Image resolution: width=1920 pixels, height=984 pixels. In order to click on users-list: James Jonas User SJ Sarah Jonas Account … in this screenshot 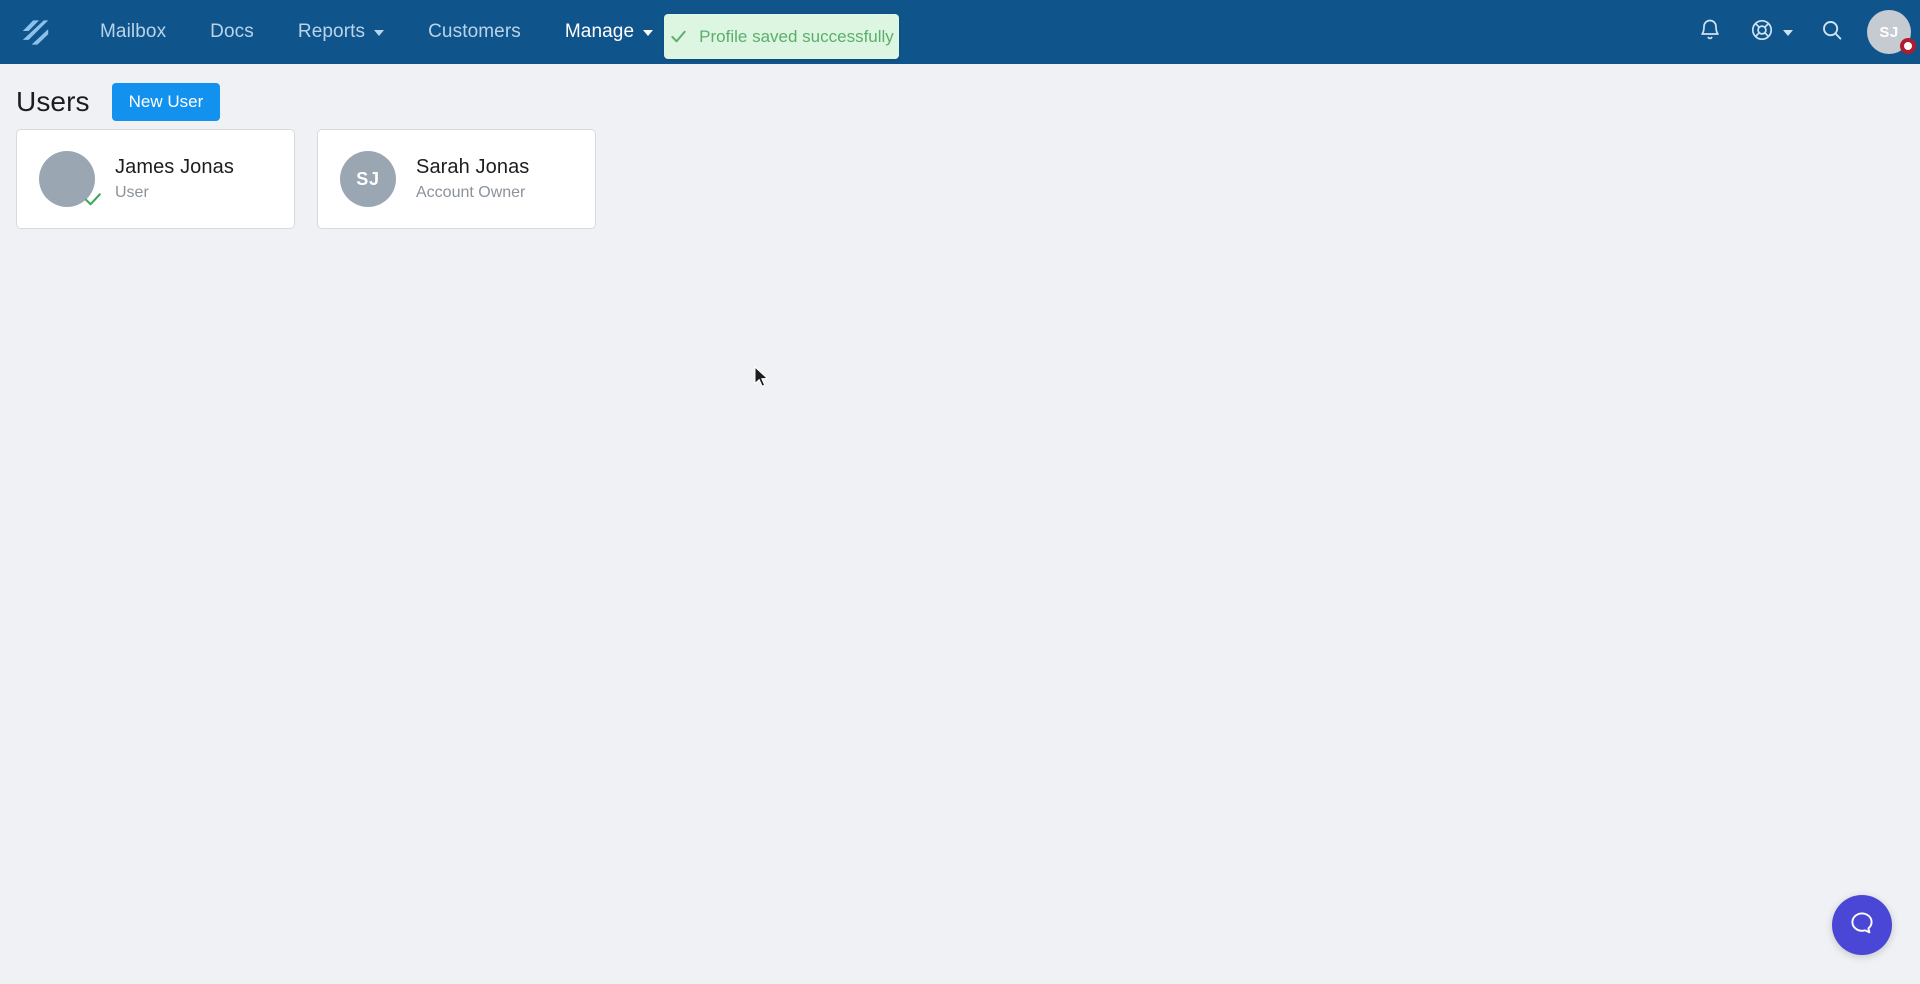, I will do `click(960, 179)`.